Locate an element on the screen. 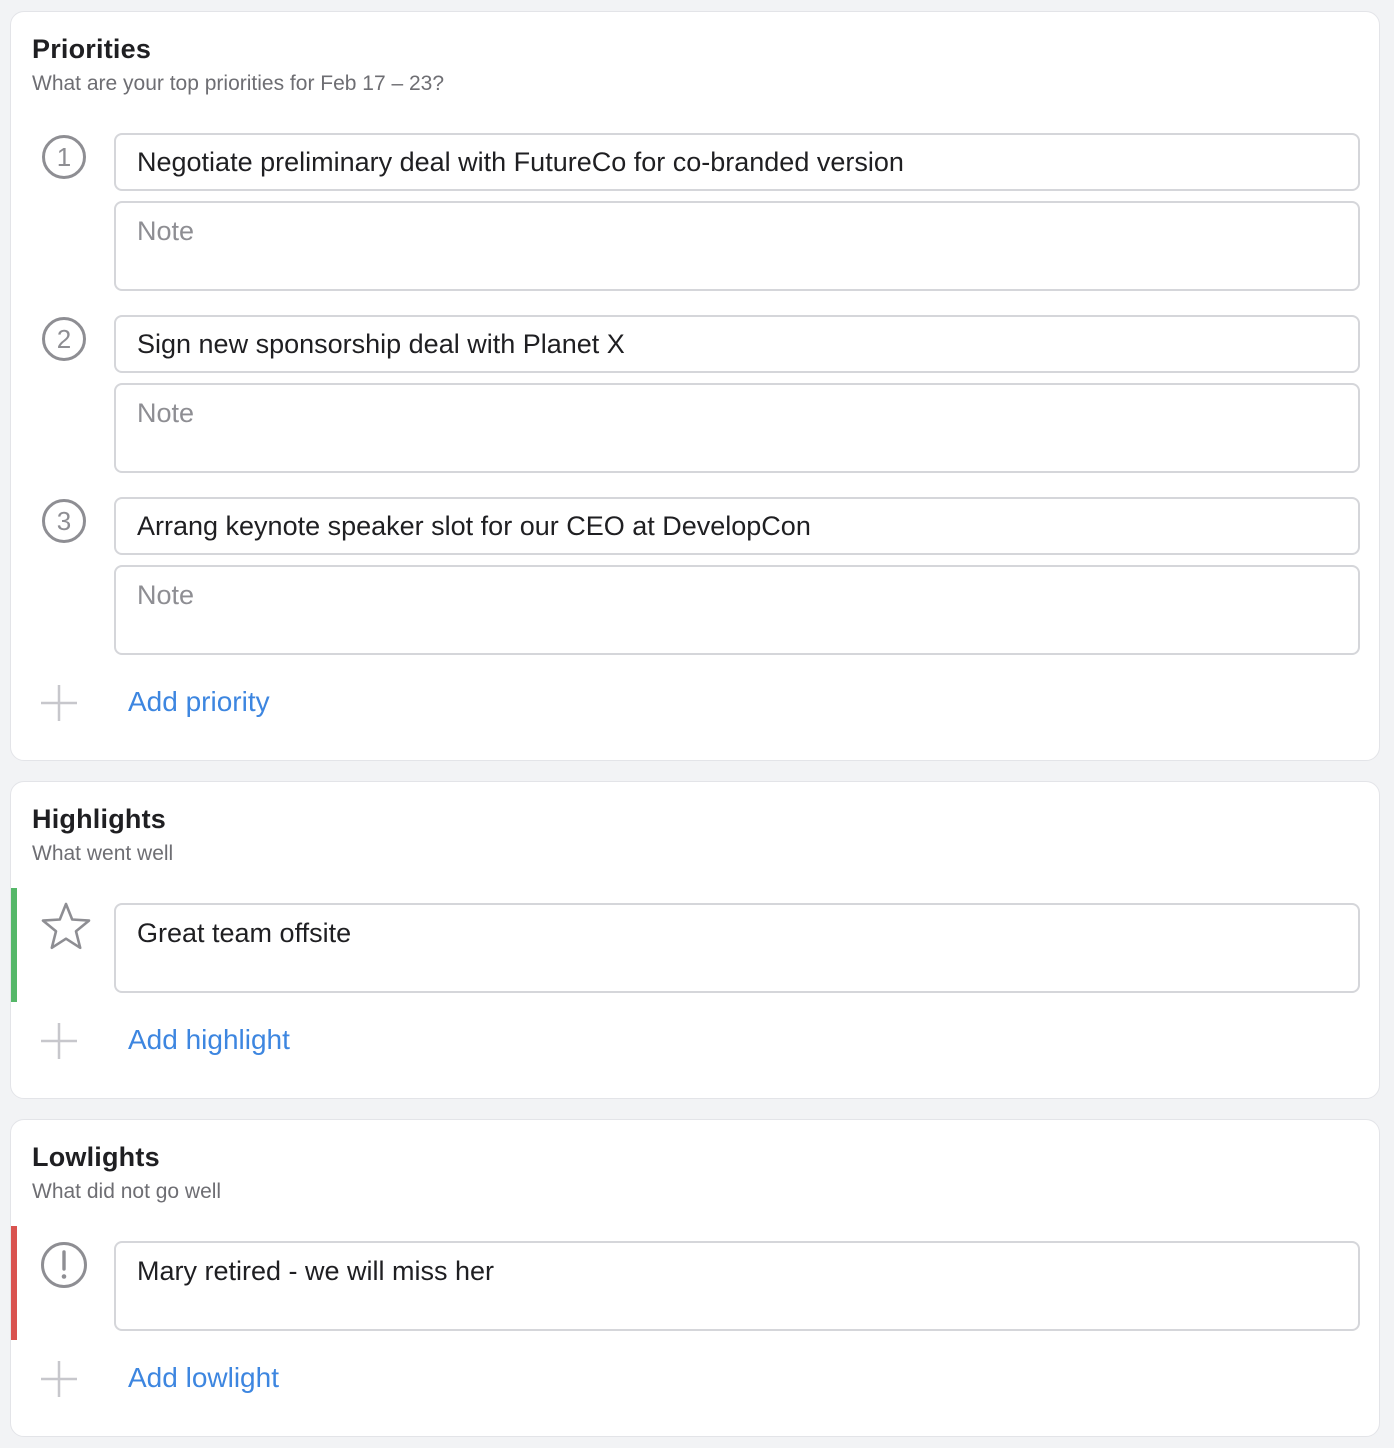 The image size is (1394, 1448). exclamation-circle-icon is located at coordinates (64, 1265).